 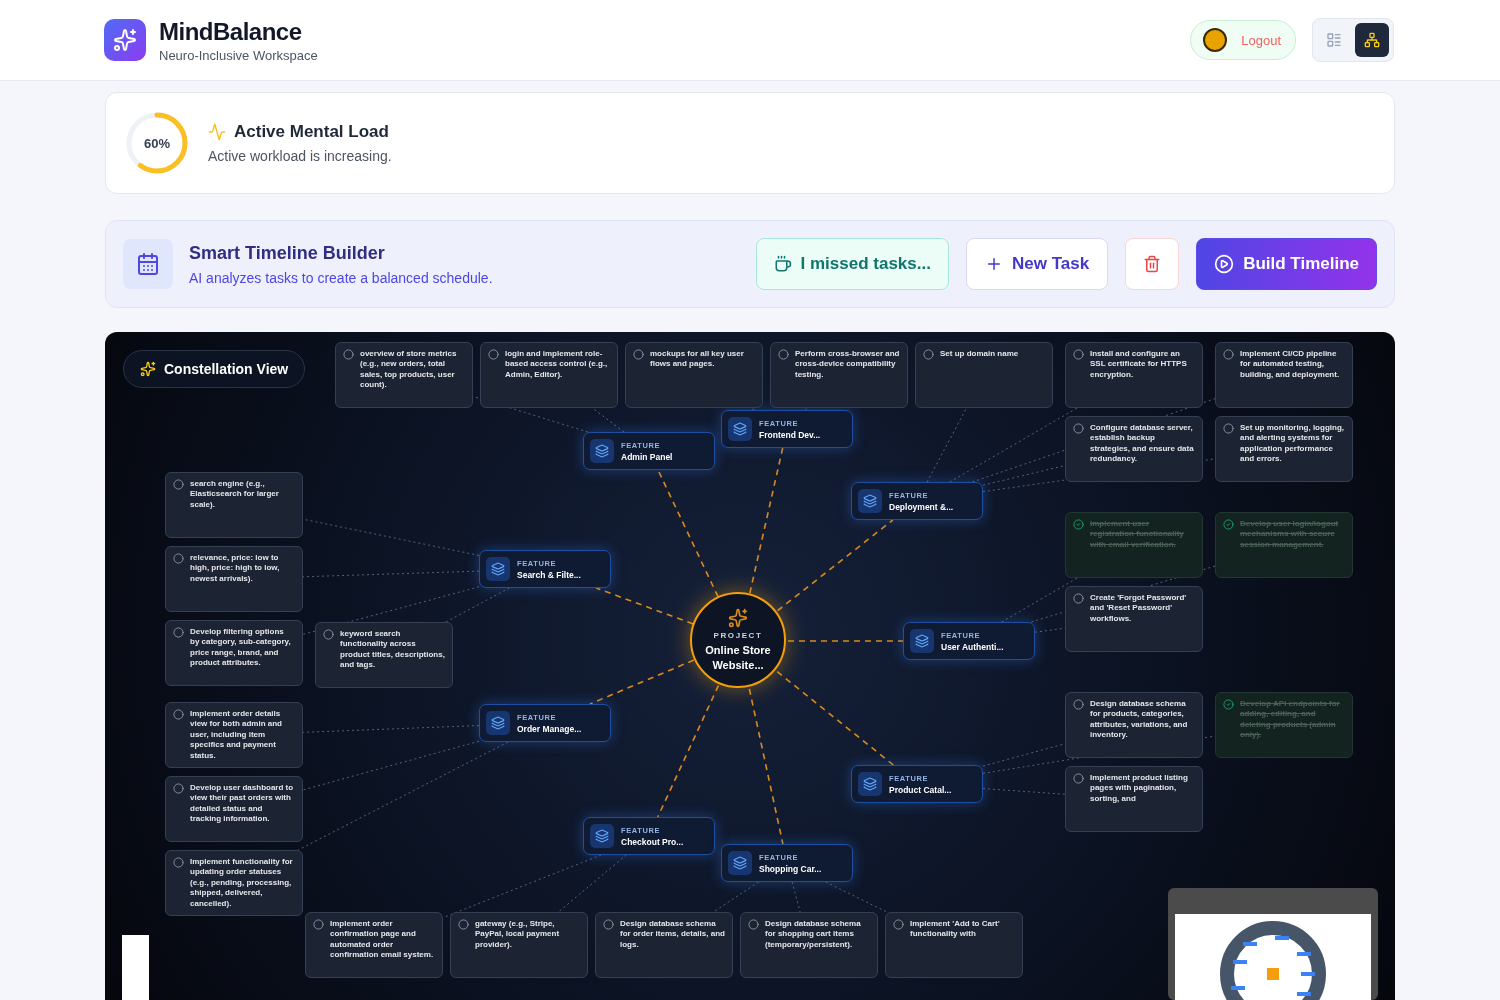 I want to click on task-text: Develop user login/logout mechanisms with secure session management., so click(x=1290, y=535).